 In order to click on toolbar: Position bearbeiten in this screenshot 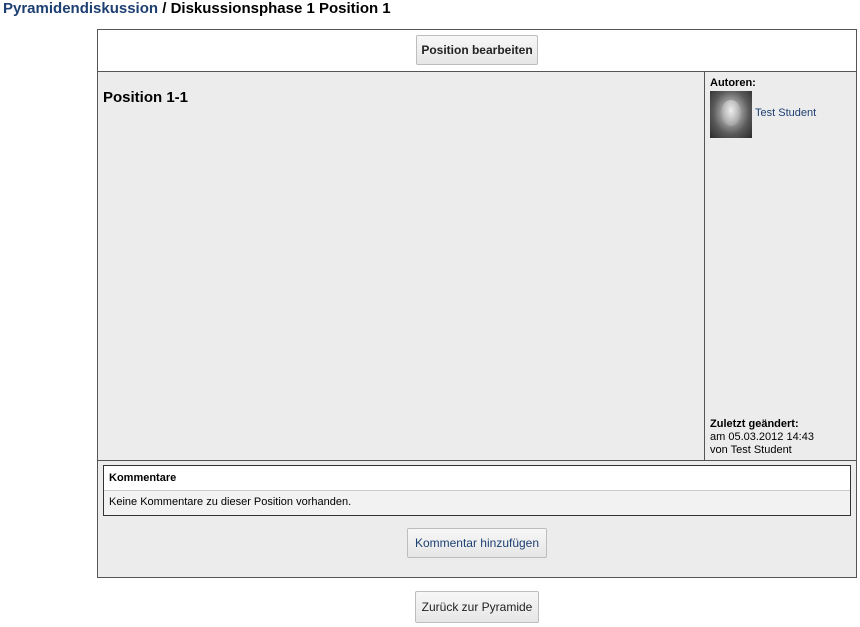, I will do `click(477, 51)`.